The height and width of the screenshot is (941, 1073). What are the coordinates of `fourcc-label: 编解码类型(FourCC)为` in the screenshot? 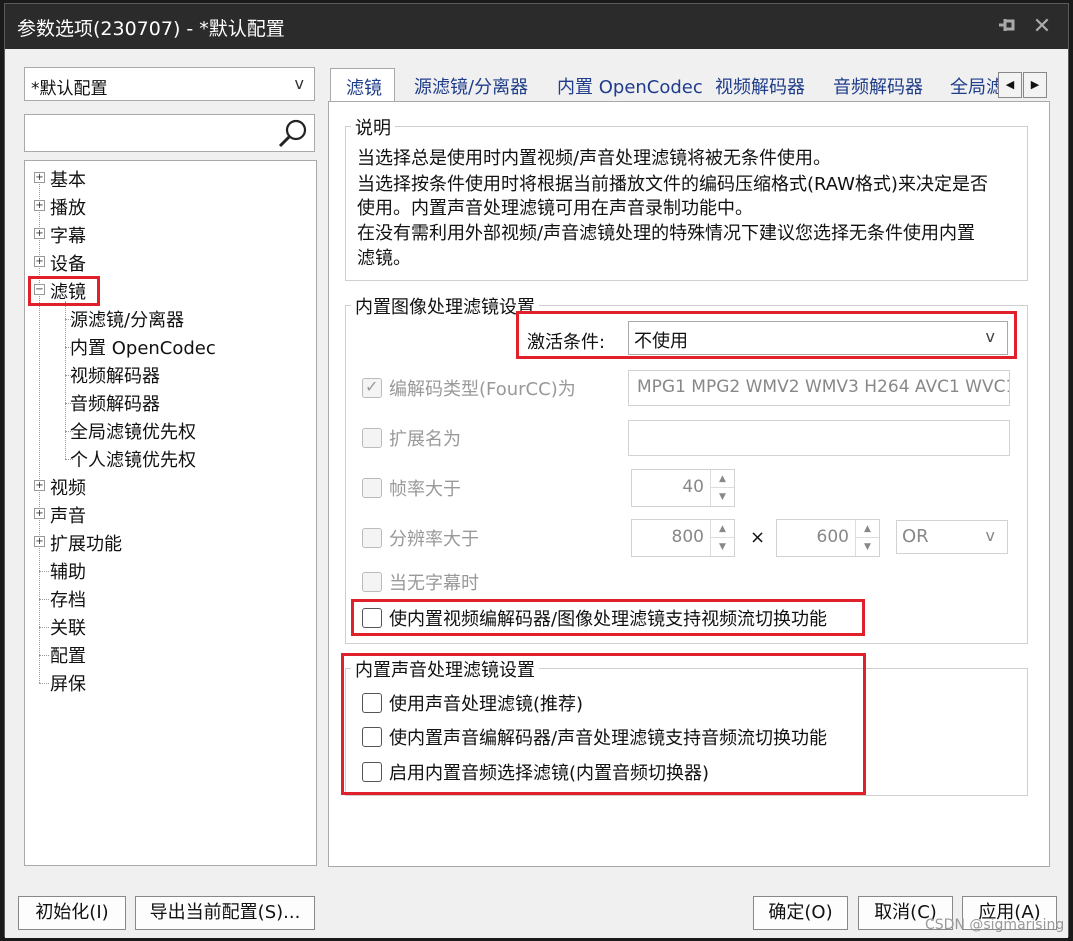 It's located at (482, 389).